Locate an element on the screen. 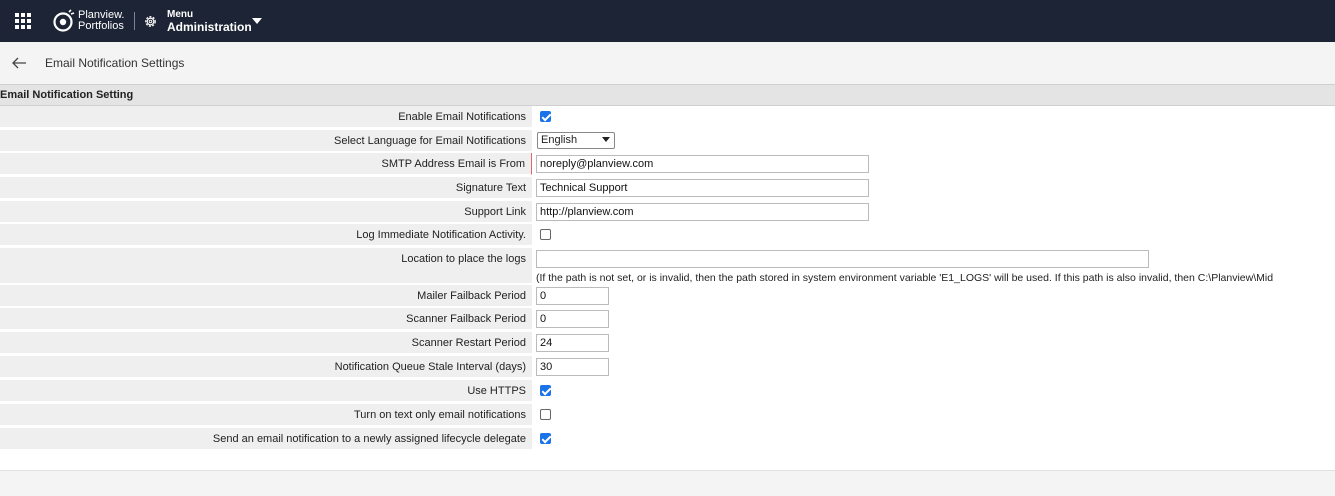 Image resolution: width=1335 pixels, height=496 pixels. menu-button: Menu Administration is located at coordinates (209, 21).